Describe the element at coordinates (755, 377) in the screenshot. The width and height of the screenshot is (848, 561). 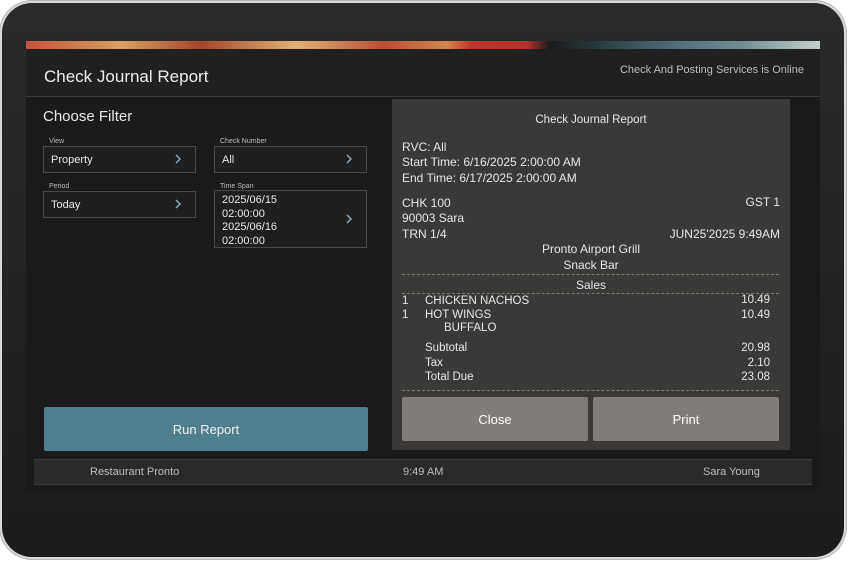
I see `total-due-value: 23.08` at that location.